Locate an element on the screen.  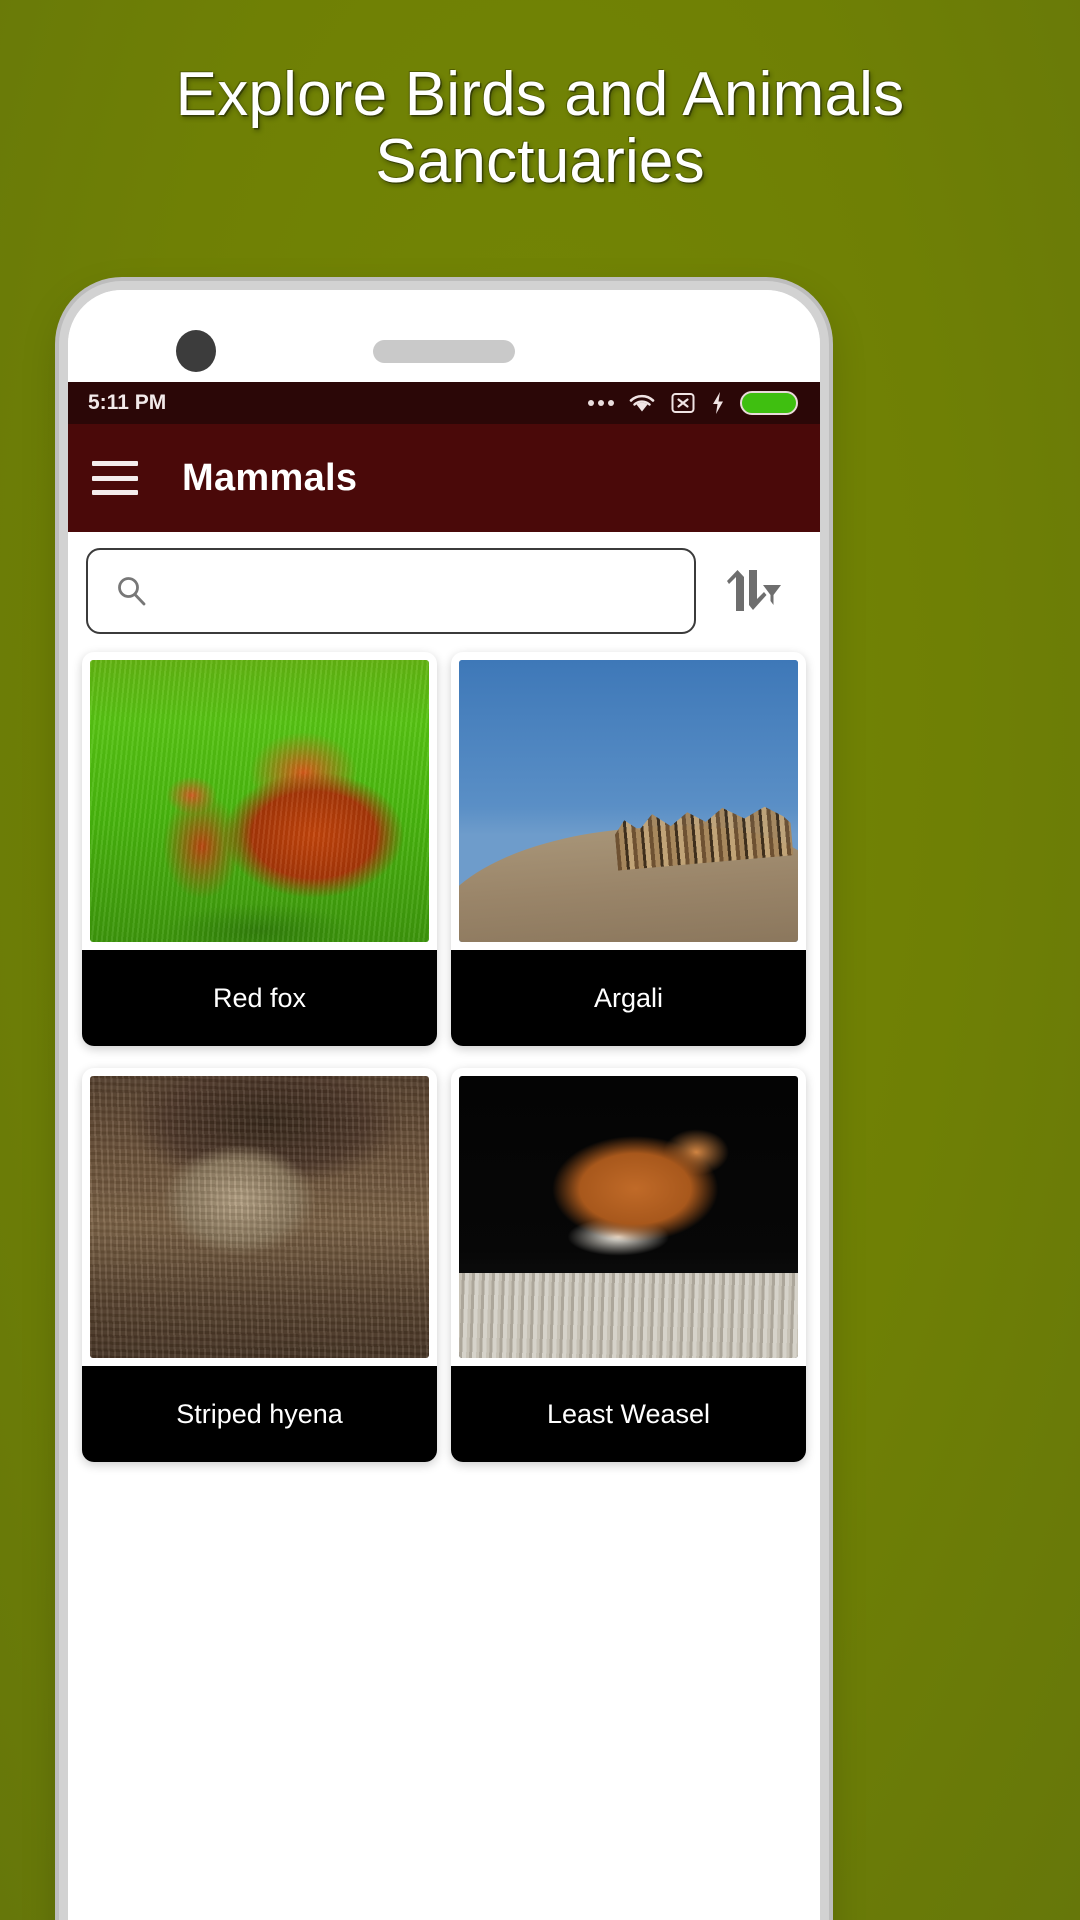
more-dots-icon is located at coordinates (601, 403).